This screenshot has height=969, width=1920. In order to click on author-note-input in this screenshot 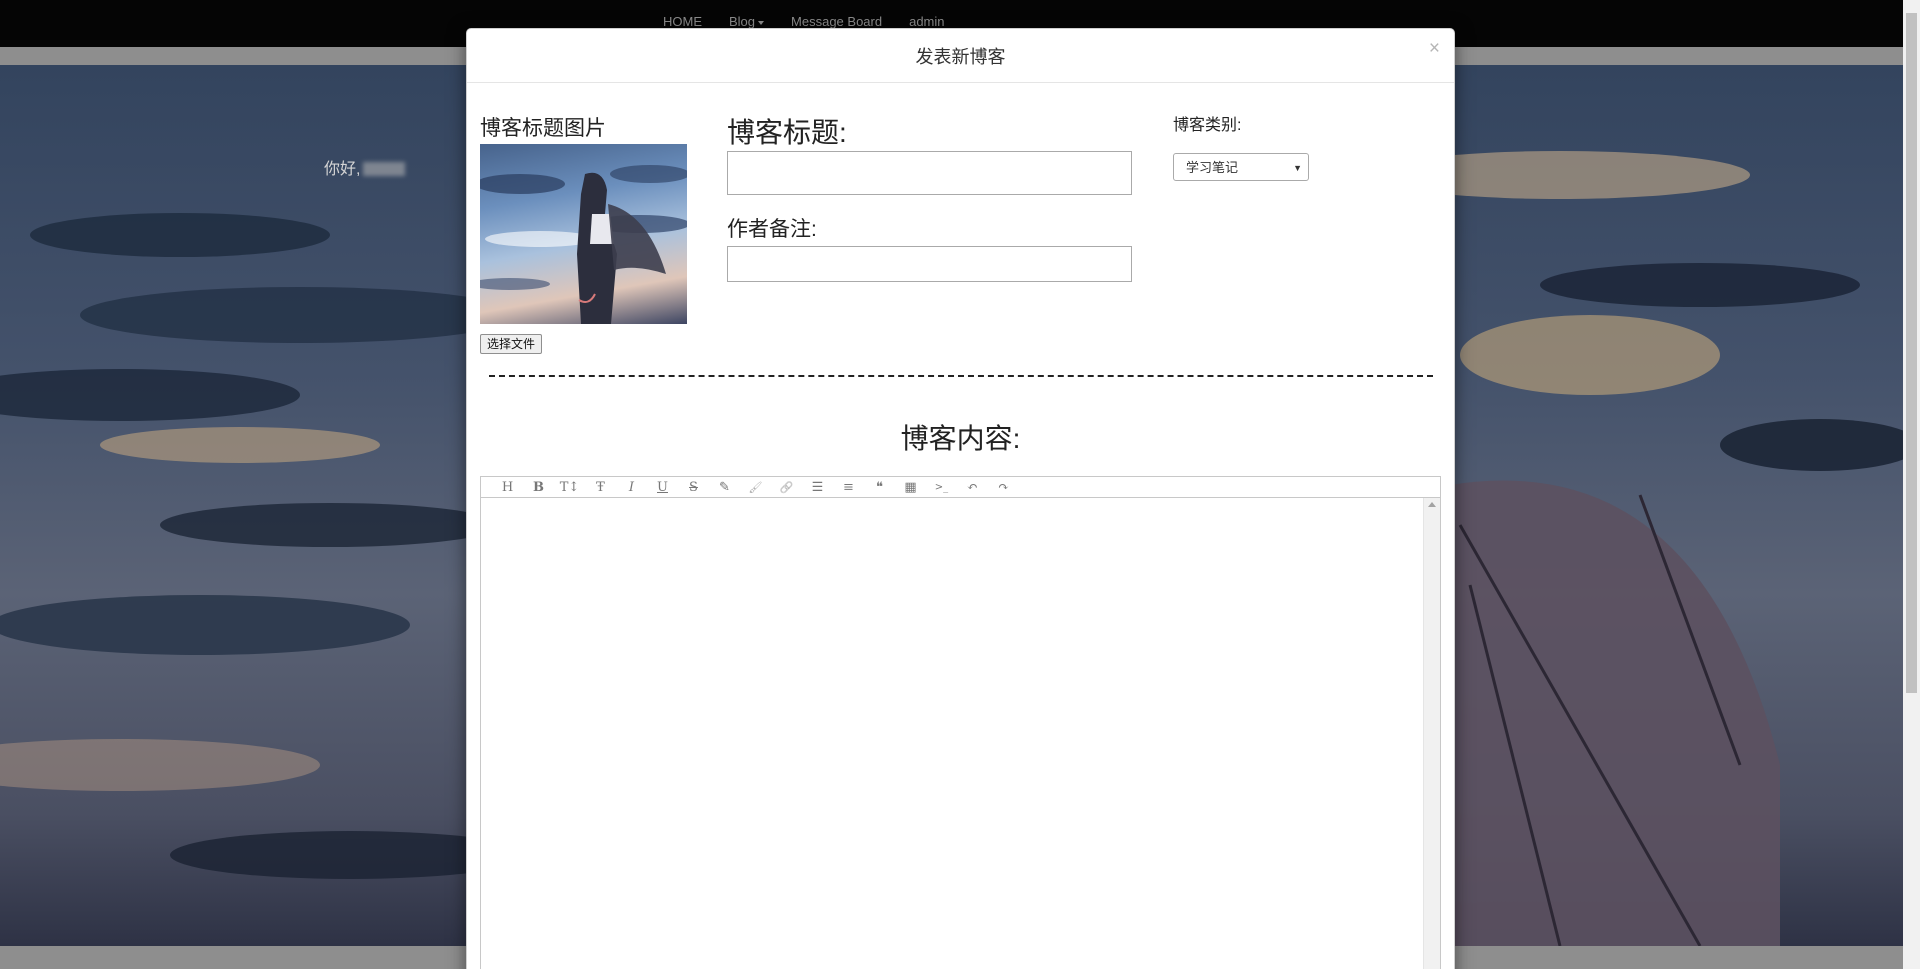, I will do `click(929, 264)`.